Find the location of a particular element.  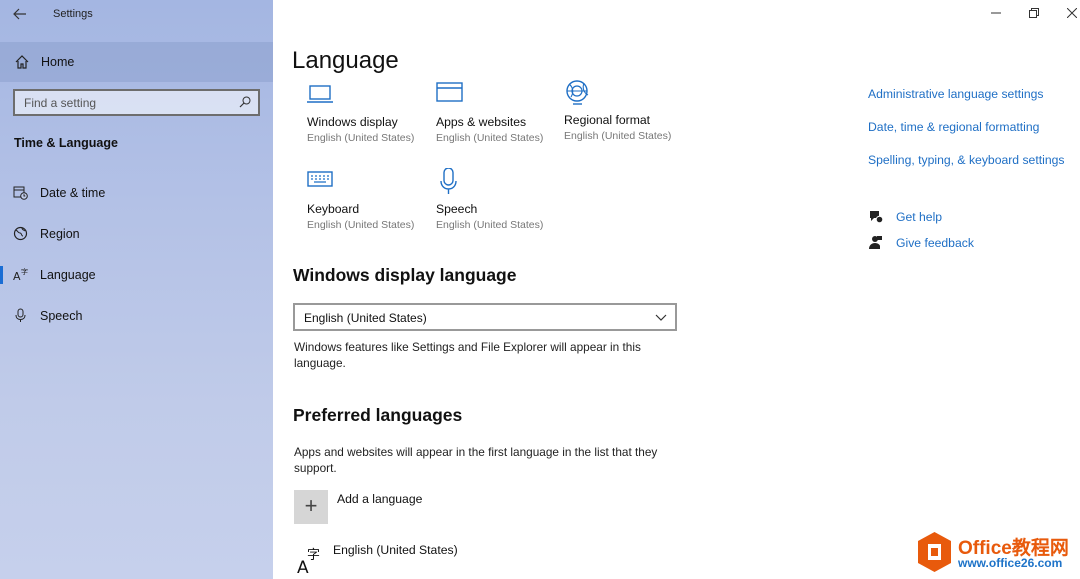

globe-icon is located at coordinates (20, 233).